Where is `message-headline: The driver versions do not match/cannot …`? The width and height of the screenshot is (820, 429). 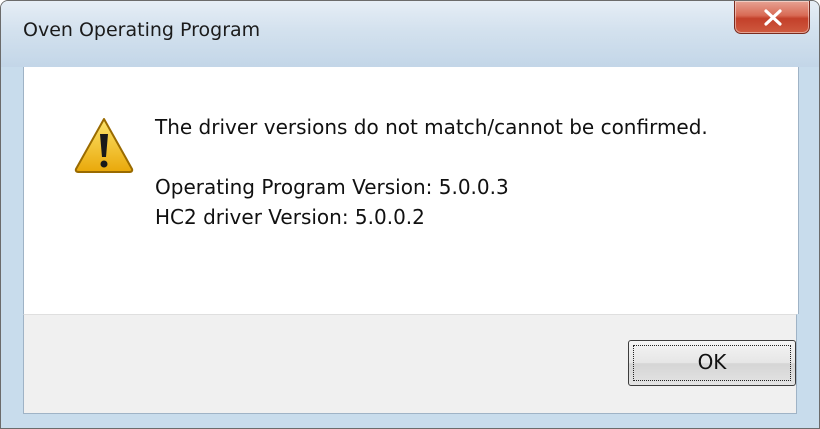
message-headline: The driver versions do not match/cannot … is located at coordinates (431, 127).